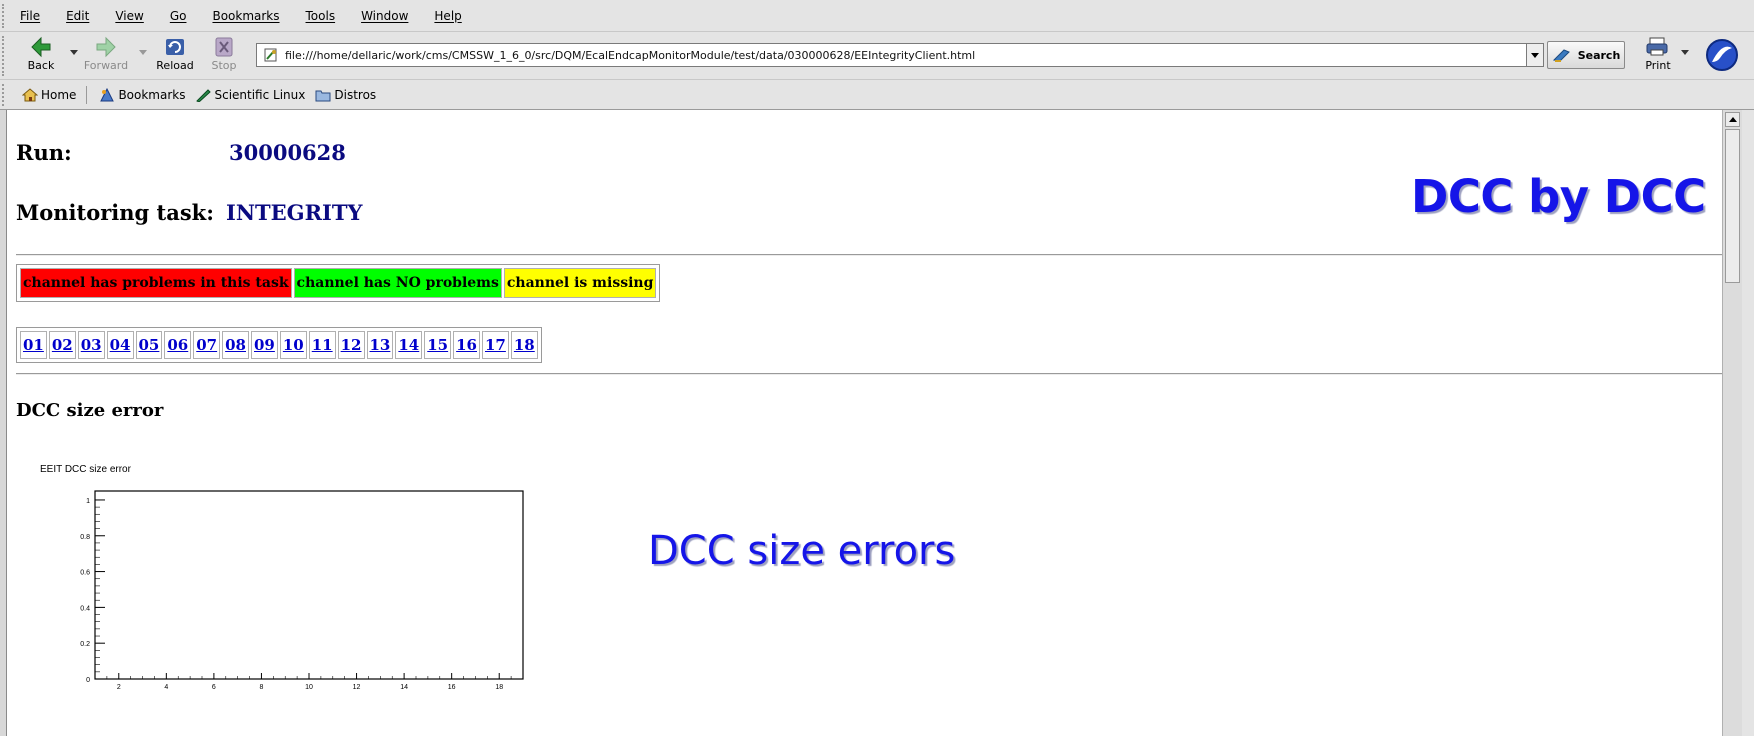 Image resolution: width=1754 pixels, height=736 pixels. What do you see at coordinates (580, 283) in the screenshot?
I see `legend-missing: channel is missing` at bounding box center [580, 283].